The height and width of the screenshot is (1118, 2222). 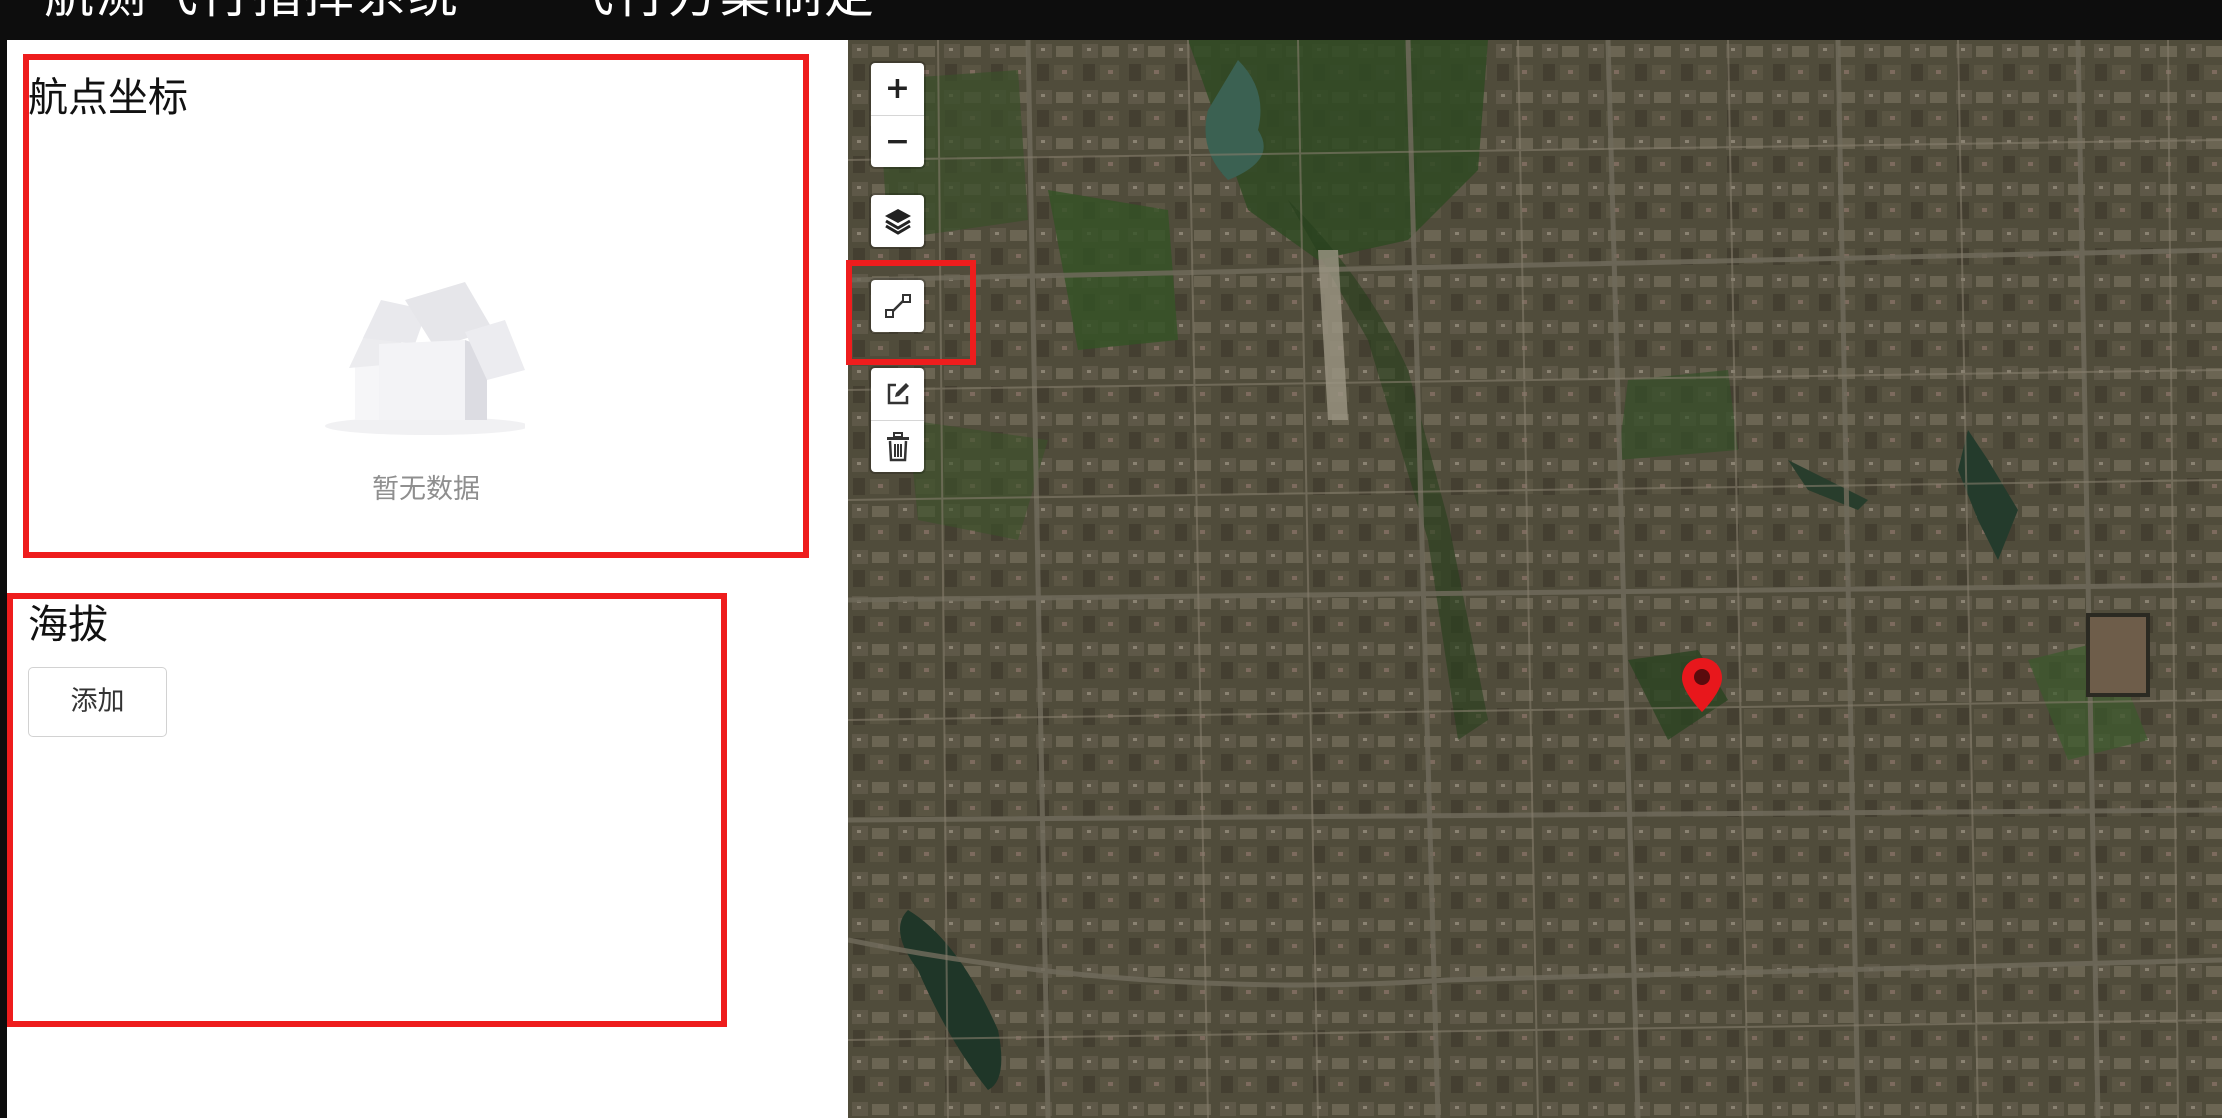 I want to click on layers-button, so click(x=897, y=221).